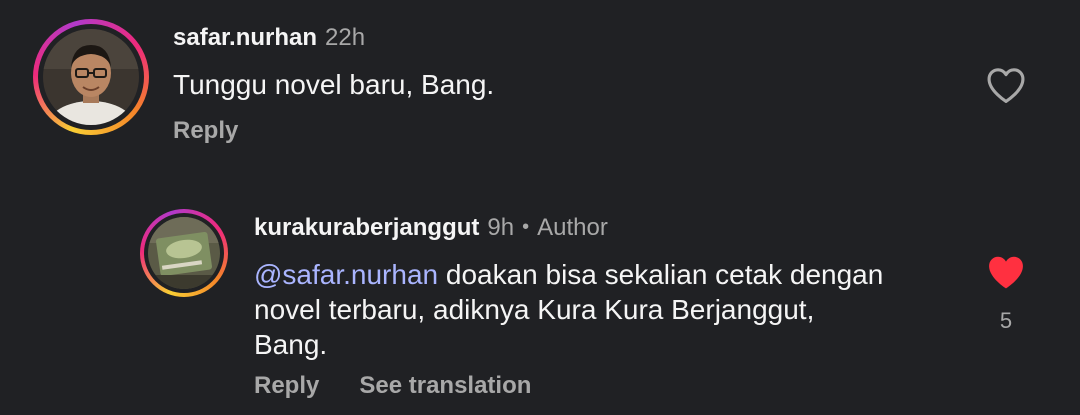  What do you see at coordinates (501, 227) in the screenshot?
I see `comment-time: 9h` at bounding box center [501, 227].